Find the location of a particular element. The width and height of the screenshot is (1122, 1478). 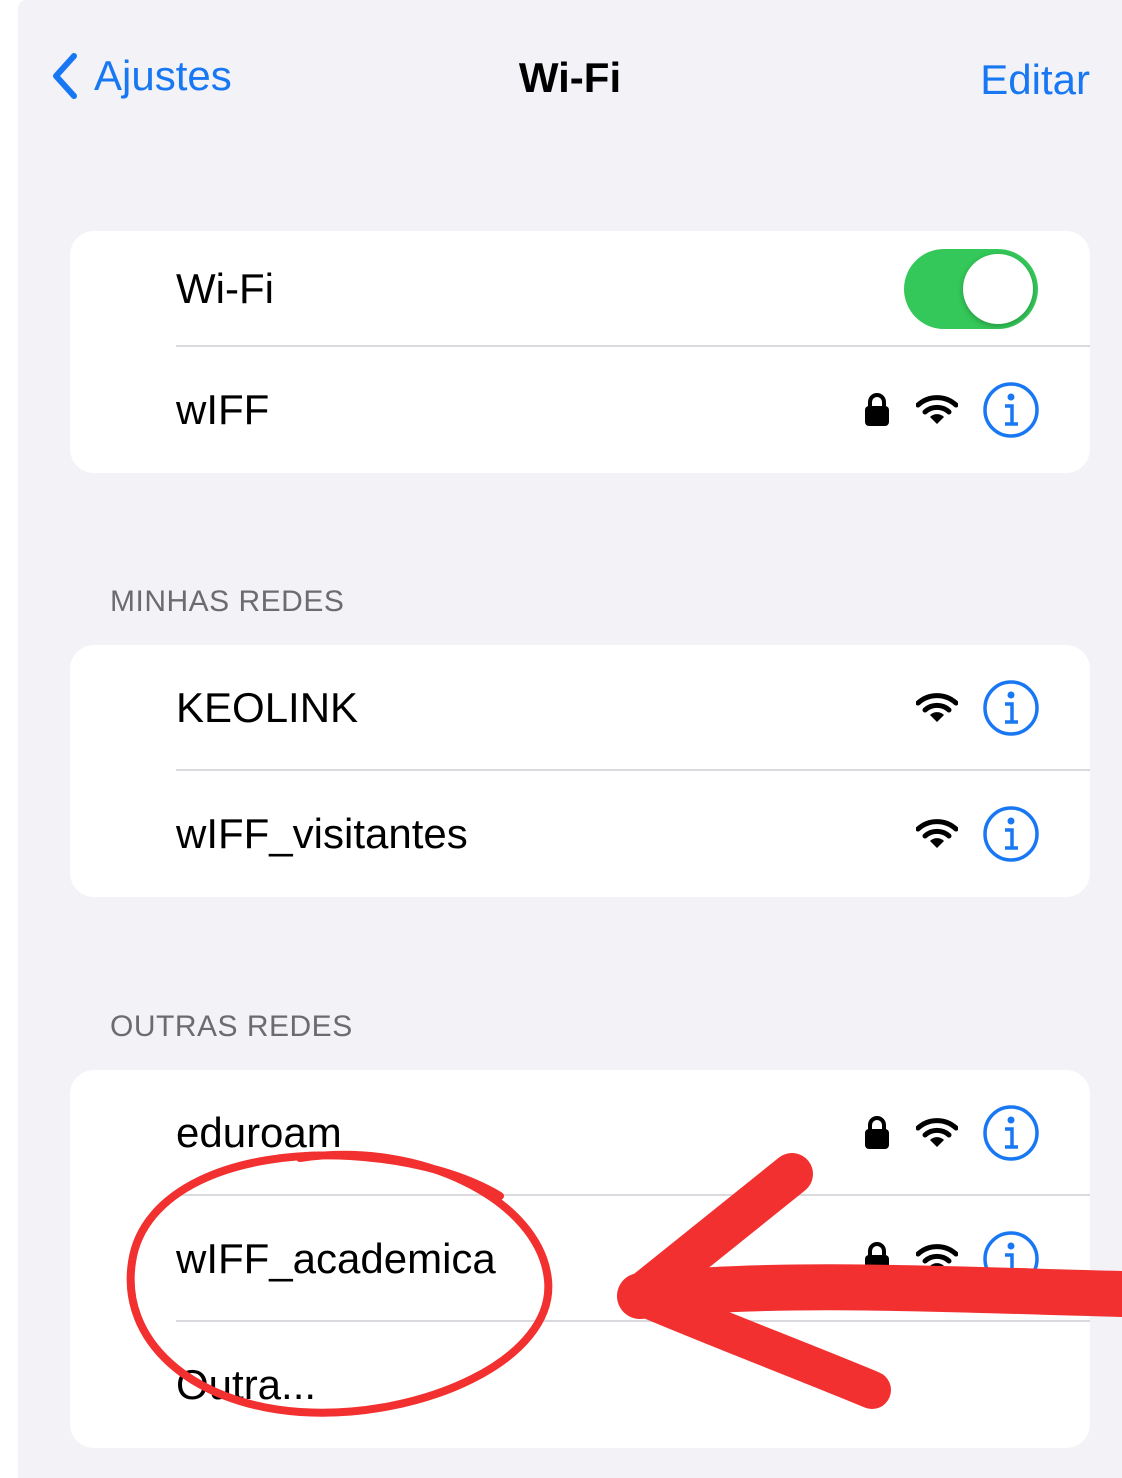

network-row: wIFF_academica is located at coordinates (580, 1259).